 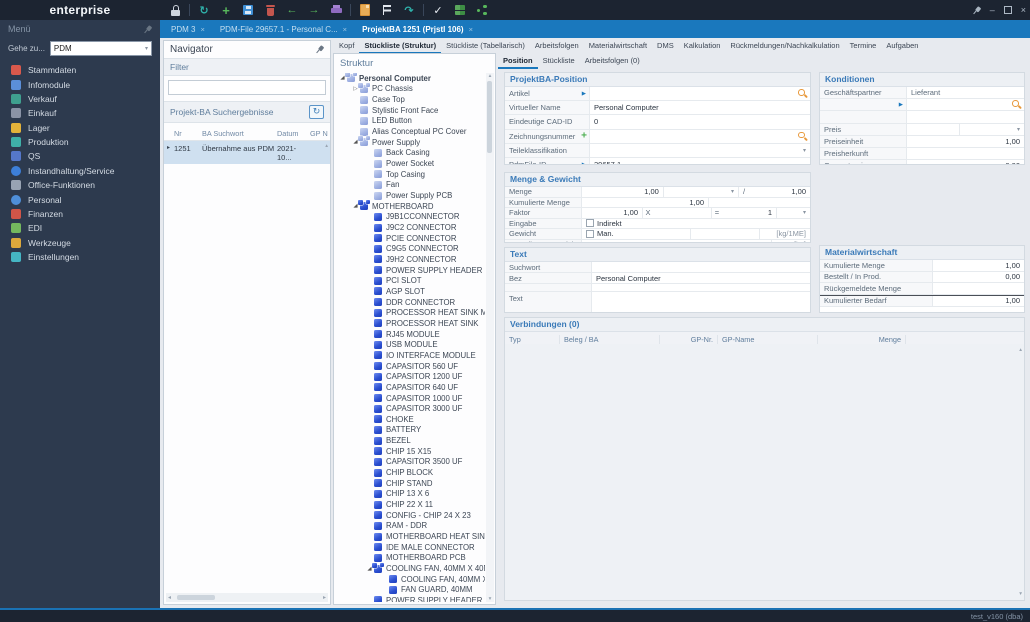 What do you see at coordinates (410, 504) in the screenshot?
I see `tree-item: CHIP 22 X 11` at bounding box center [410, 504].